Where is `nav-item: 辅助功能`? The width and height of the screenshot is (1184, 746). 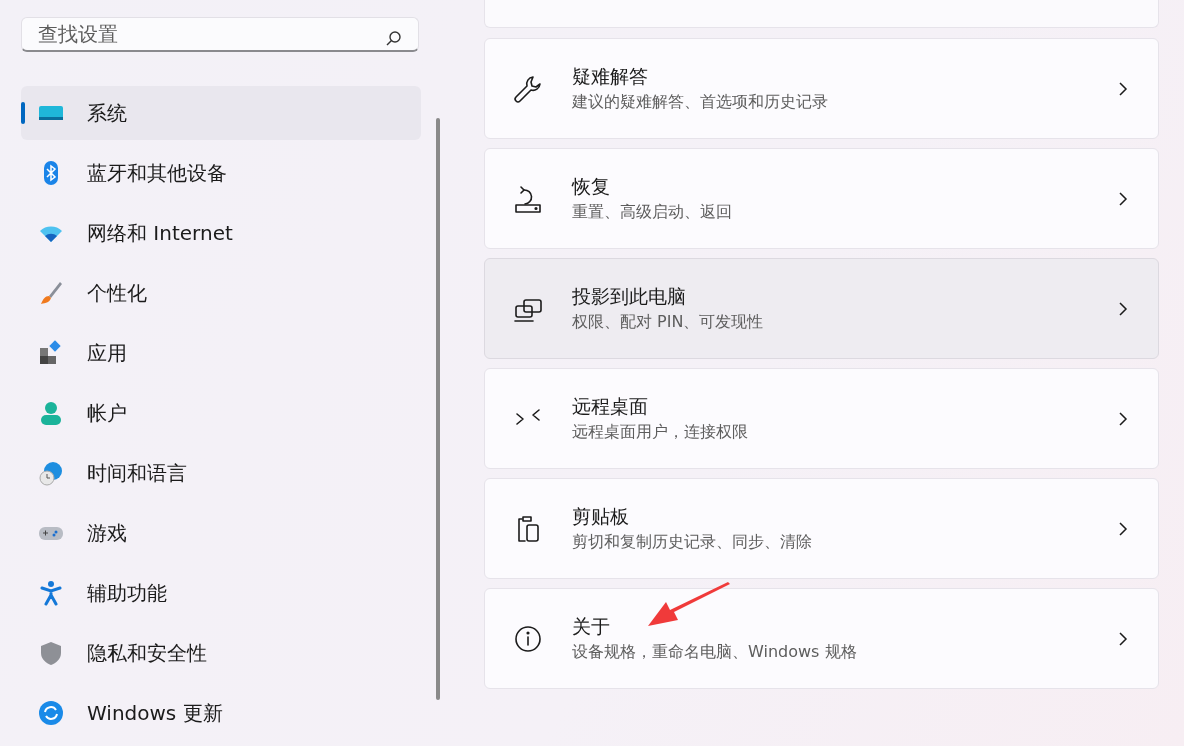
nav-item: 辅助功能 is located at coordinates (221, 593).